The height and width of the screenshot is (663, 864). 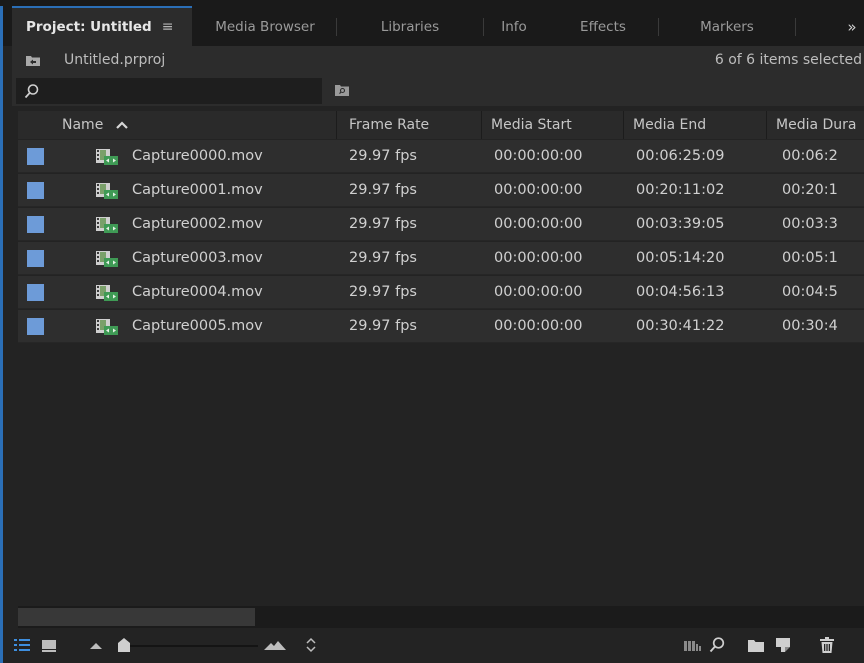 What do you see at coordinates (680, 258) in the screenshot?
I see `media-end-cell: 00:05:14:20` at bounding box center [680, 258].